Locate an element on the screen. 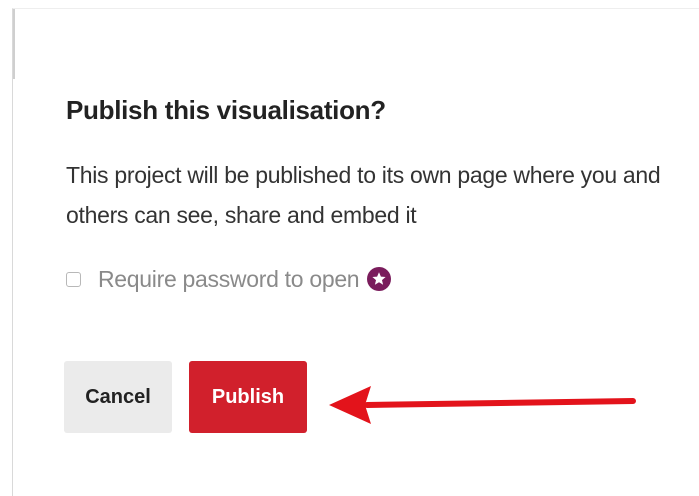 Image resolution: width=699 pixels, height=496 pixels. star-icon is located at coordinates (379, 279).